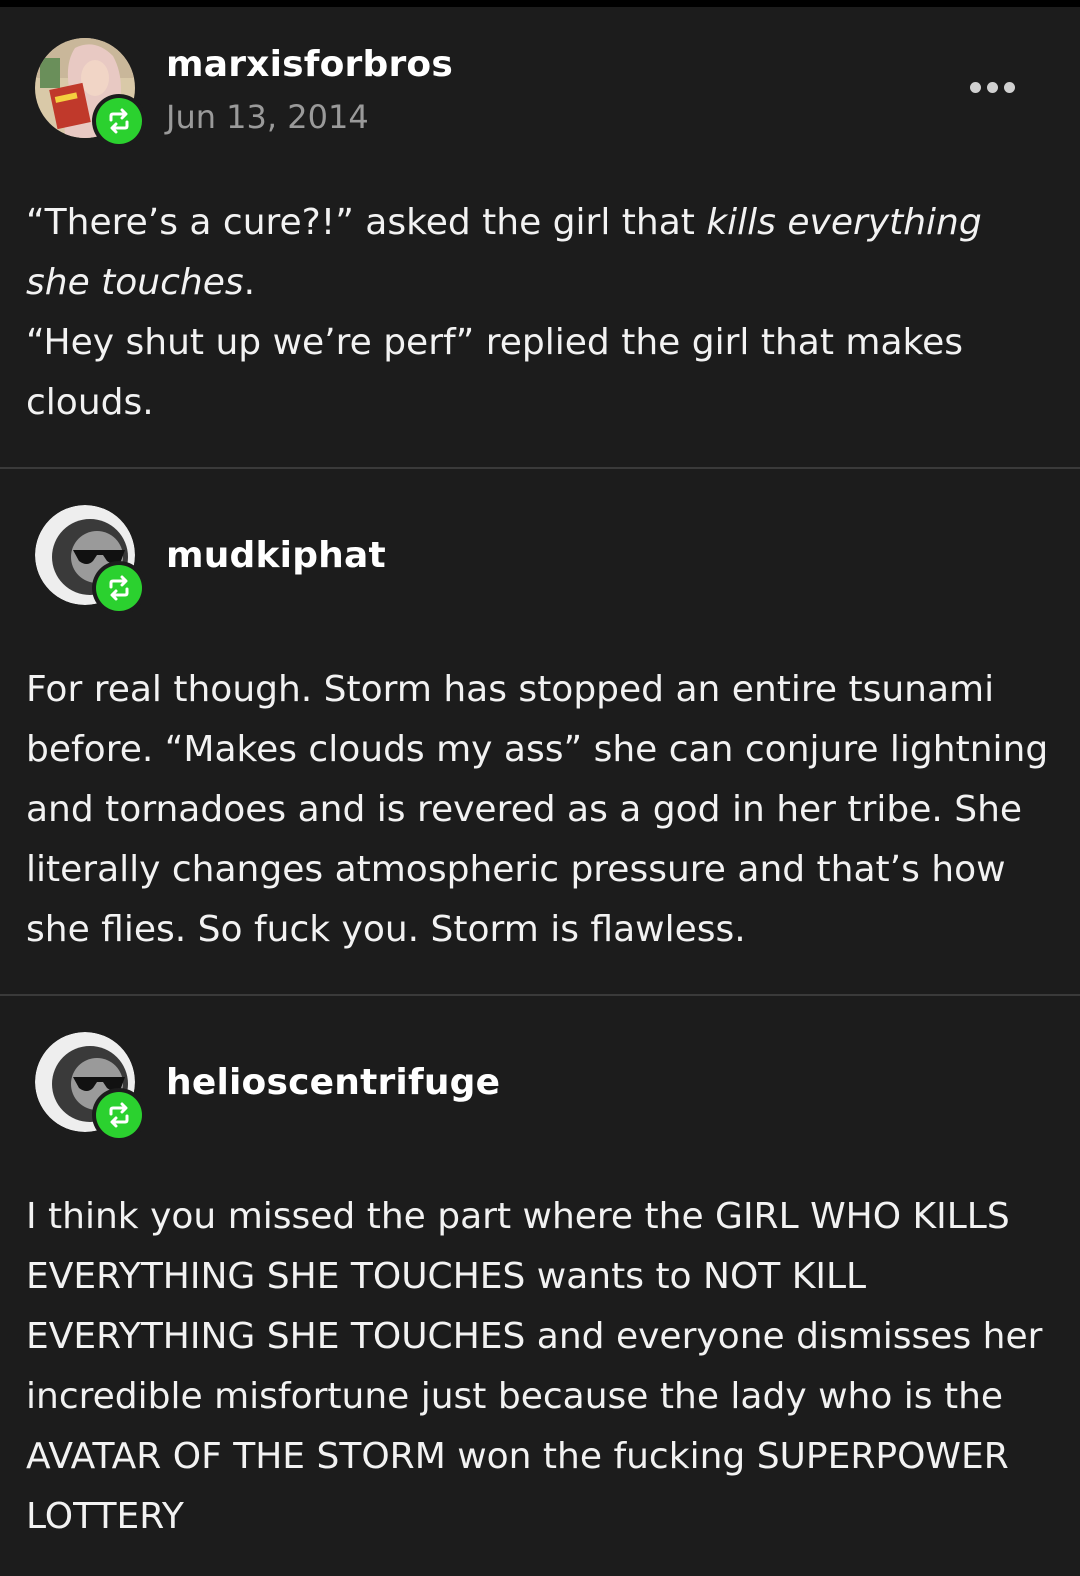  I want to click on more-options-icon, so click(995, 87).